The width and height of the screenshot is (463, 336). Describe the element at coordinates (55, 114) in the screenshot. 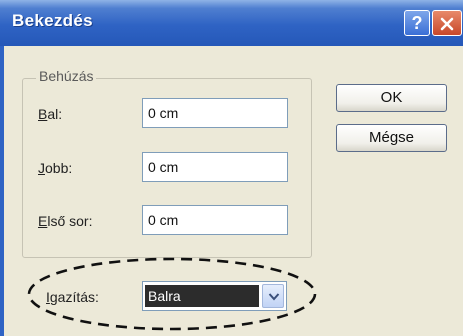

I see `left-indent-label-text: al:` at that location.